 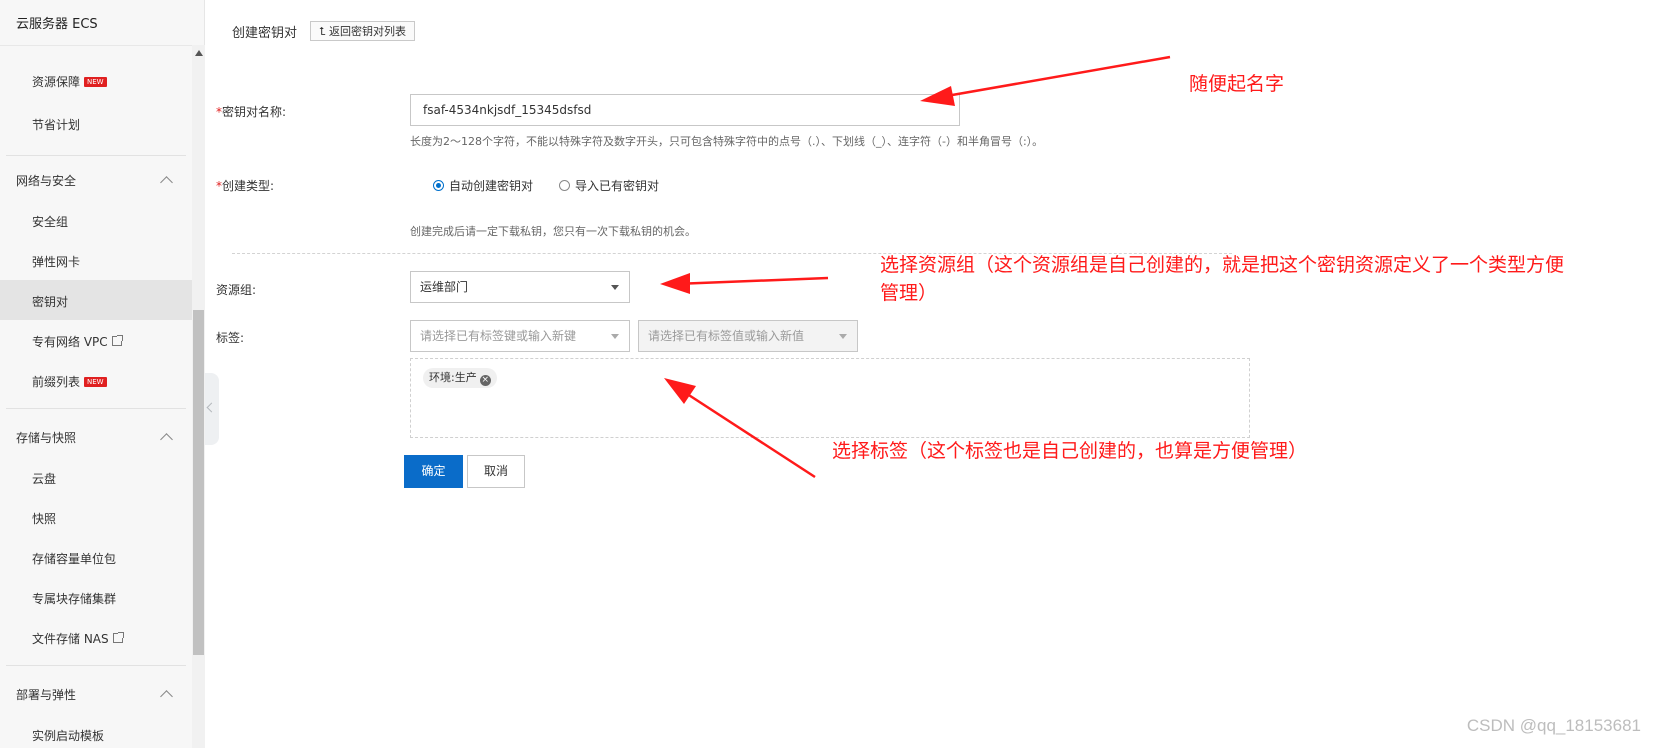 What do you see at coordinates (56, 124) in the screenshot?
I see `sidebar-item-savings-plan: 节省计划` at bounding box center [56, 124].